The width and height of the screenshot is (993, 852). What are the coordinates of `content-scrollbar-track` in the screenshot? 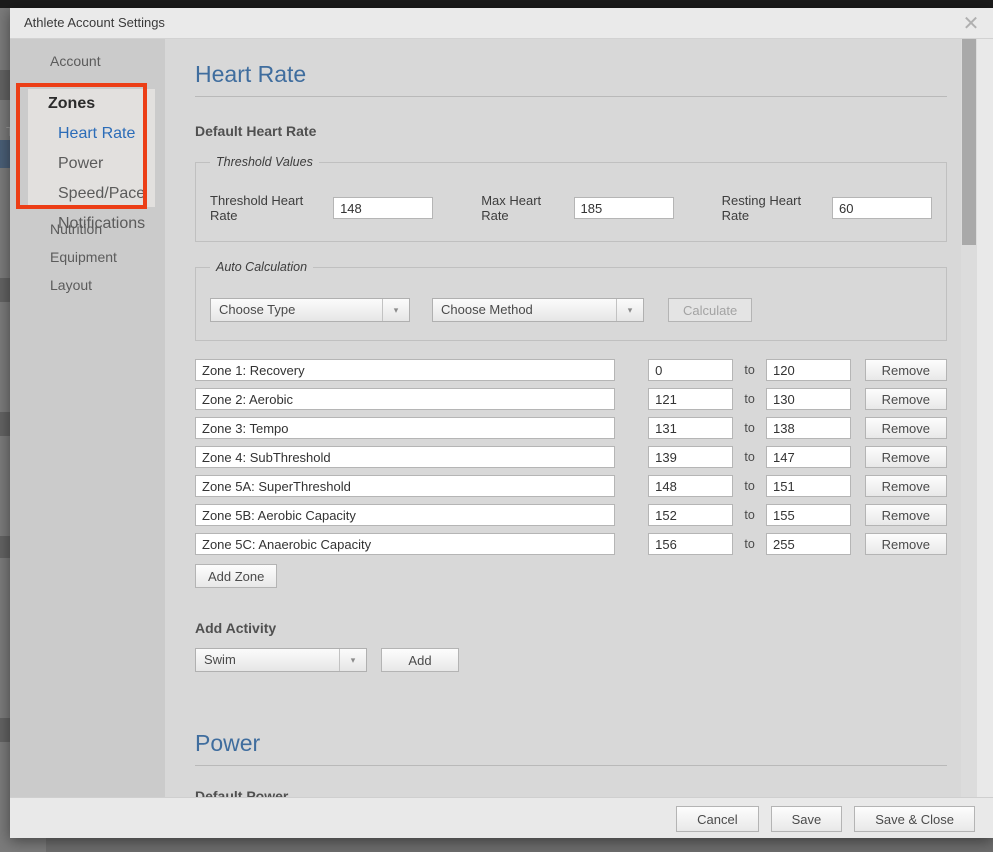 It's located at (969, 418).